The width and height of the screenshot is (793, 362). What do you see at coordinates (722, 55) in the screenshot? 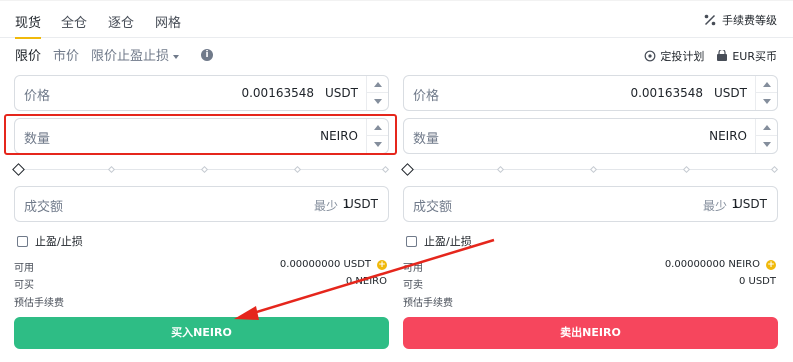
I see `card-icon` at bounding box center [722, 55].